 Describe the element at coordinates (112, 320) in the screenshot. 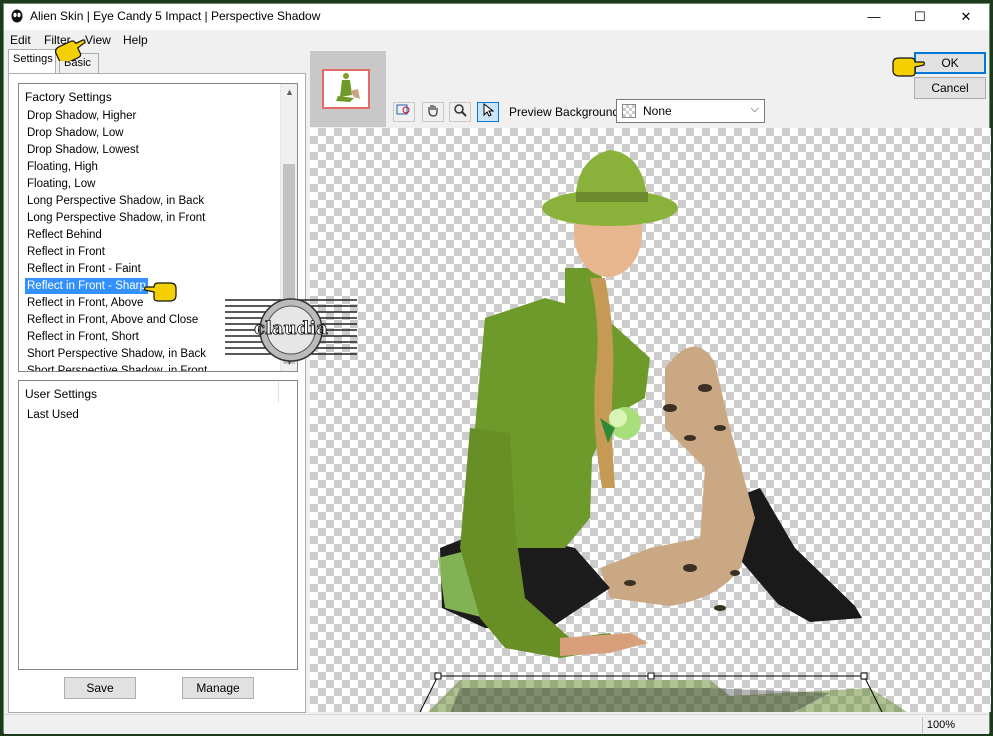

I see `list-item: Reflect in Front, Above and Close` at that location.